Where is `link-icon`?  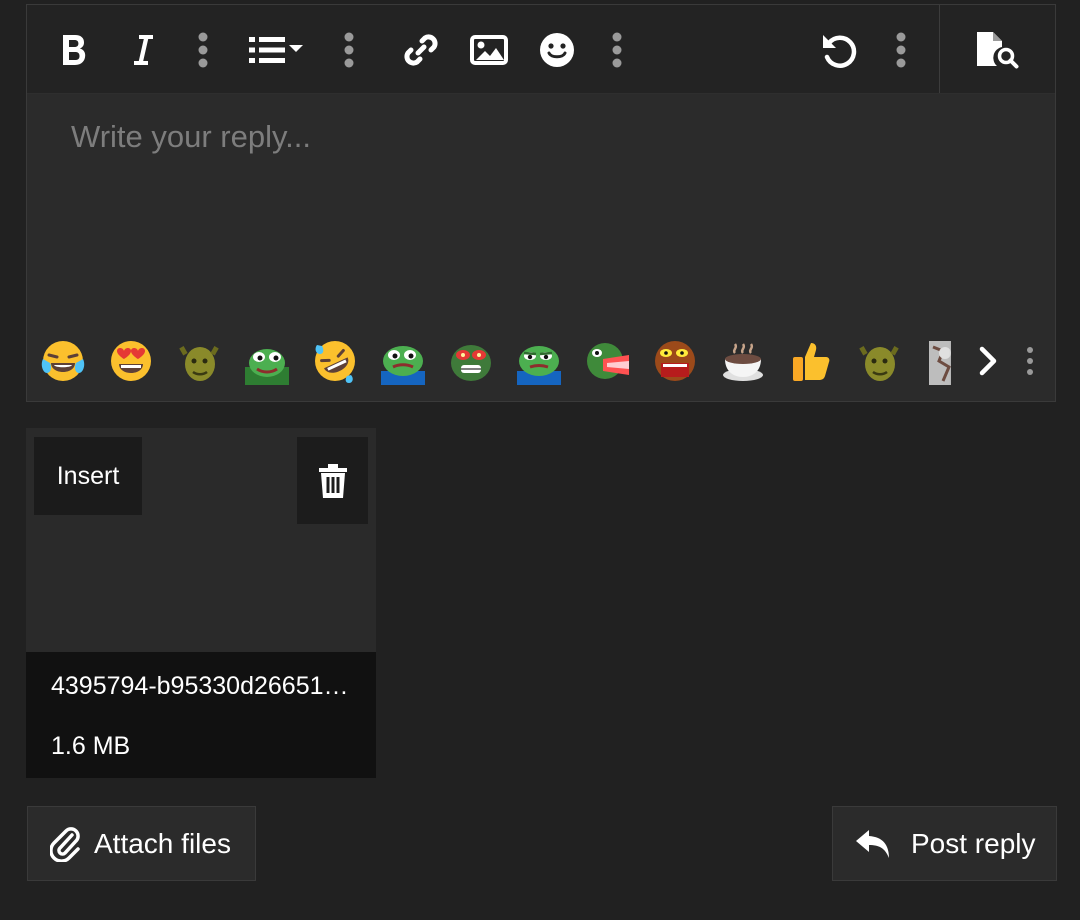 link-icon is located at coordinates (421, 50).